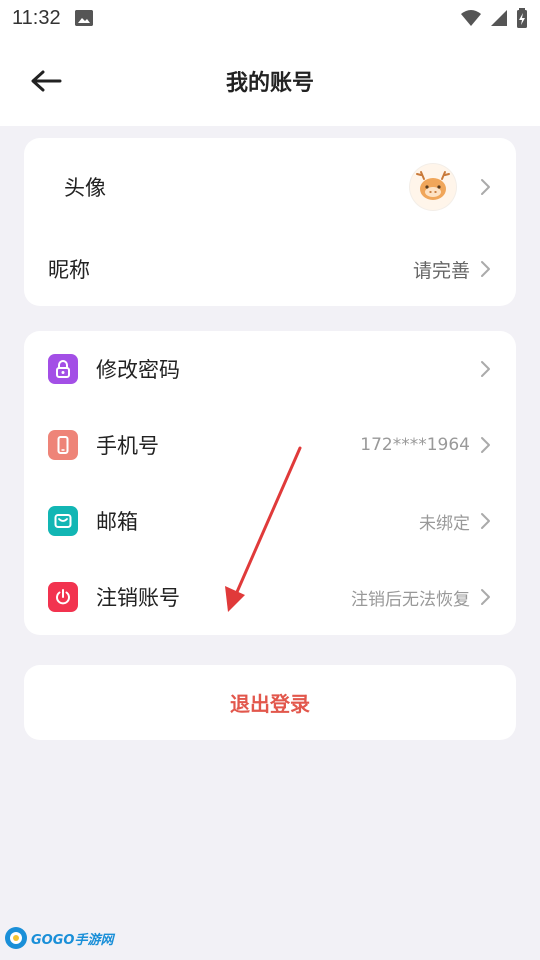 The width and height of the screenshot is (540, 960). Describe the element at coordinates (522, 18) in the screenshot. I see `battery-icon` at that location.